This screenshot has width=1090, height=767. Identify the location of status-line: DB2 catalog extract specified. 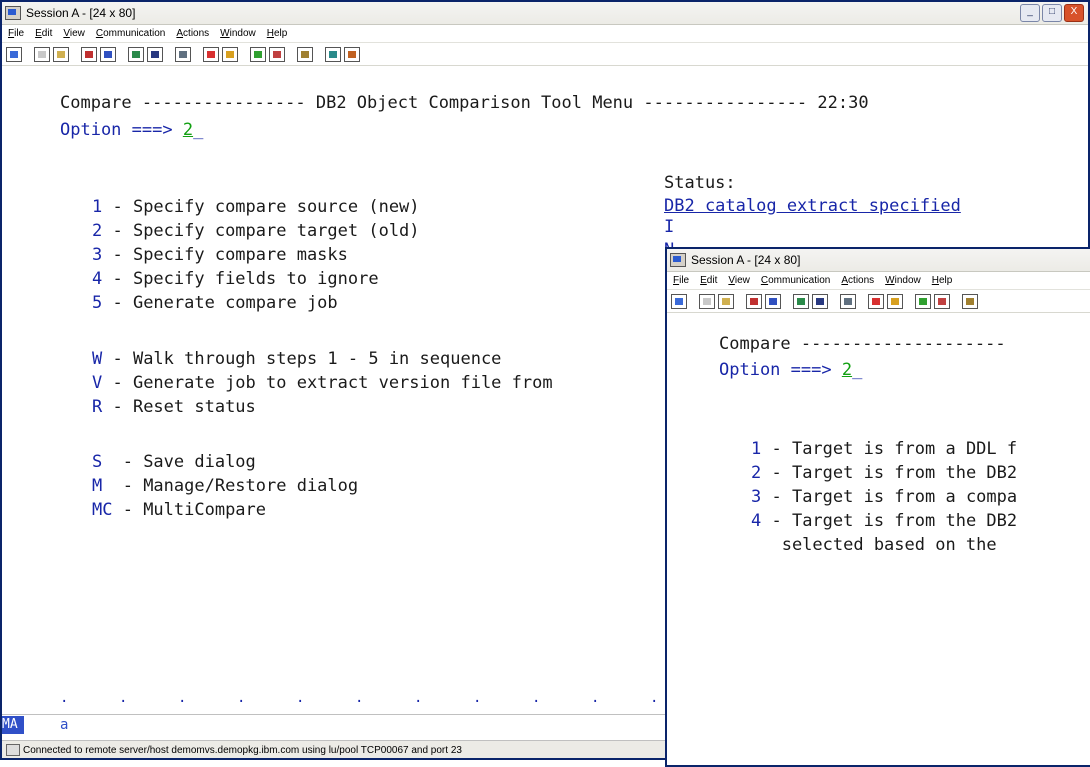
(812, 206).